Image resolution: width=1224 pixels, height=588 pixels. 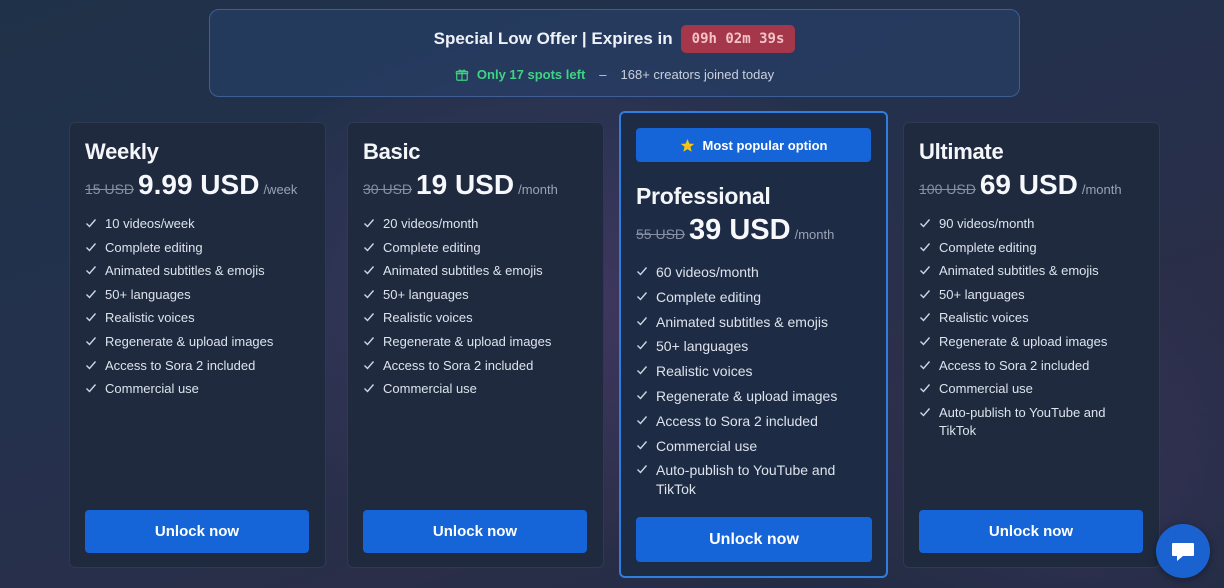 I want to click on old-price: 30 USD, so click(x=388, y=189).